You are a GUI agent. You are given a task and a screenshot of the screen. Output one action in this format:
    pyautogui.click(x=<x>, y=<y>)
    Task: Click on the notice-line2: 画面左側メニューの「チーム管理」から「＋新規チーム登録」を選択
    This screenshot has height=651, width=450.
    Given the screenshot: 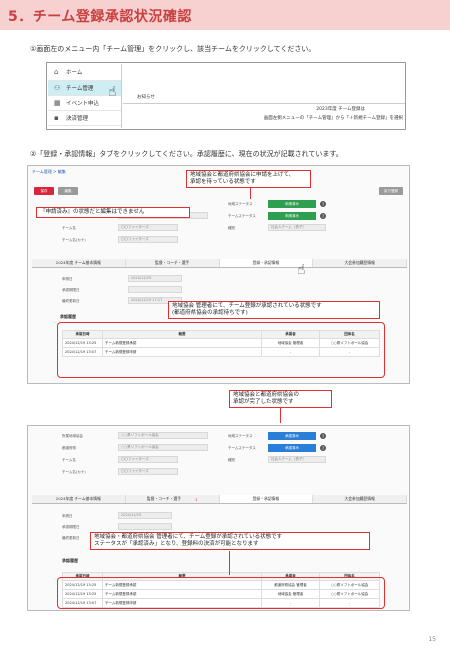 What is the action you would take?
    pyautogui.click(x=333, y=118)
    